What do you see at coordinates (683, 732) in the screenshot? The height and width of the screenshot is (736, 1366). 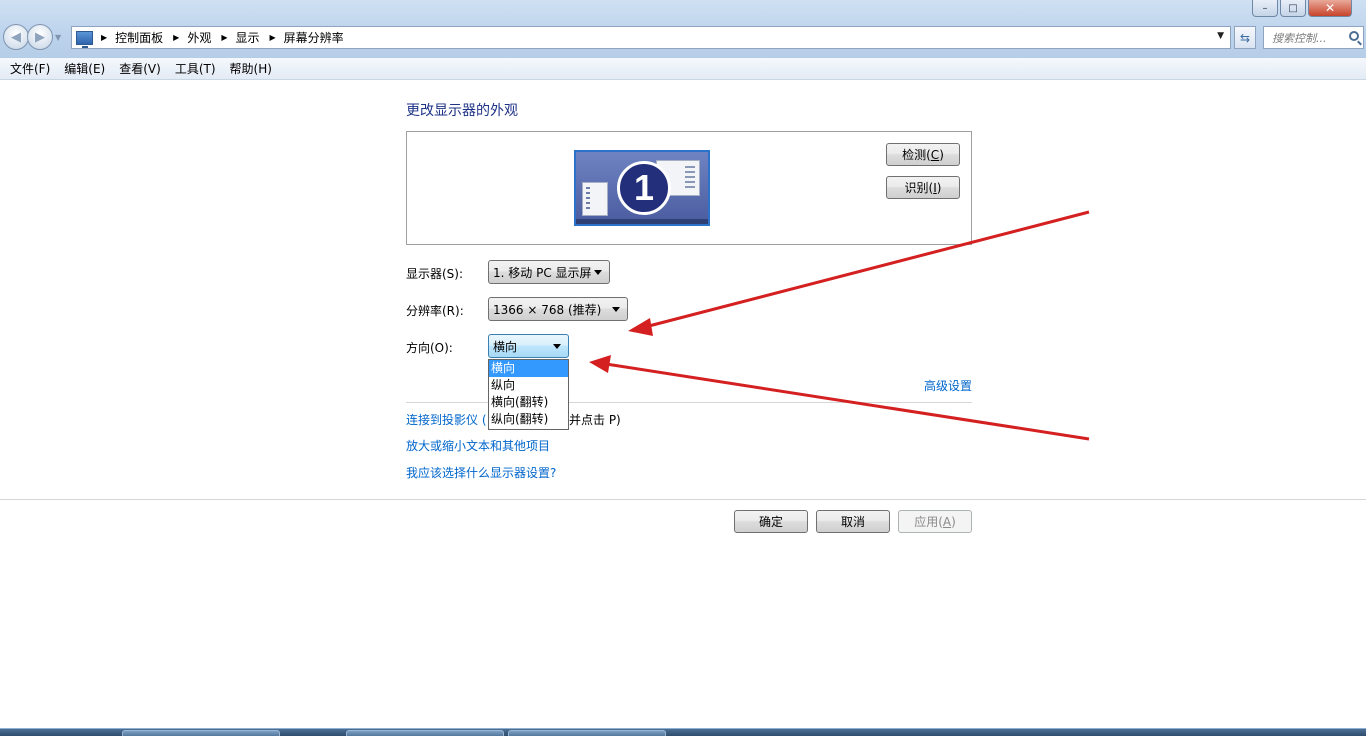 I see `taskbar` at bounding box center [683, 732].